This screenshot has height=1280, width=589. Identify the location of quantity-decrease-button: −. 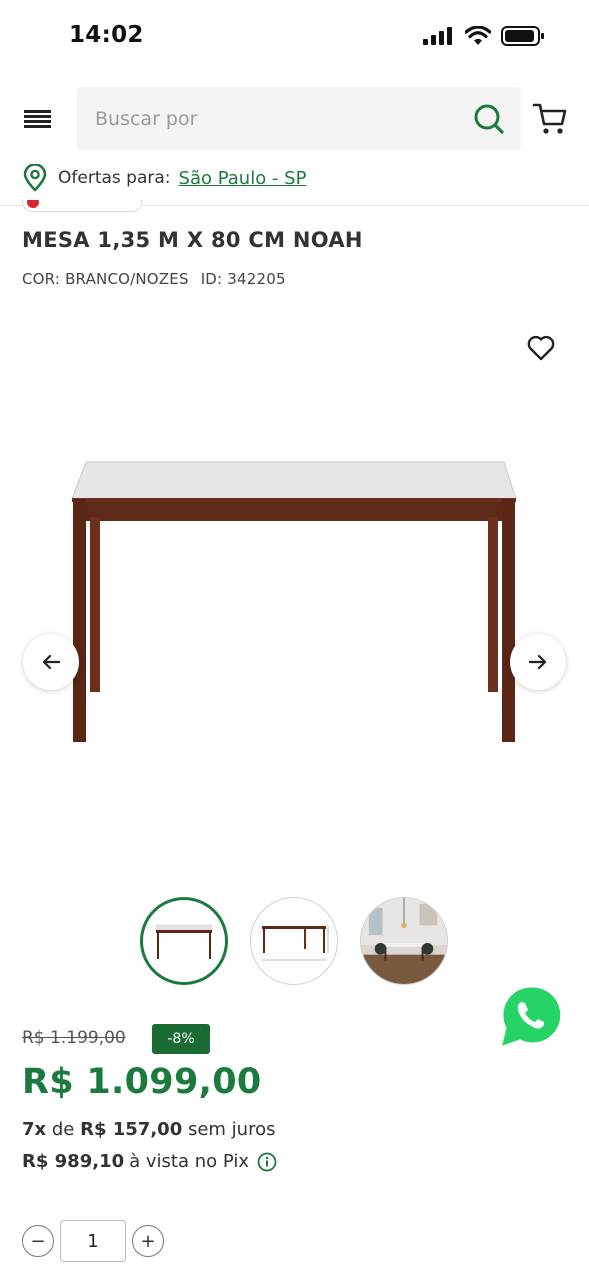
(38, 1241).